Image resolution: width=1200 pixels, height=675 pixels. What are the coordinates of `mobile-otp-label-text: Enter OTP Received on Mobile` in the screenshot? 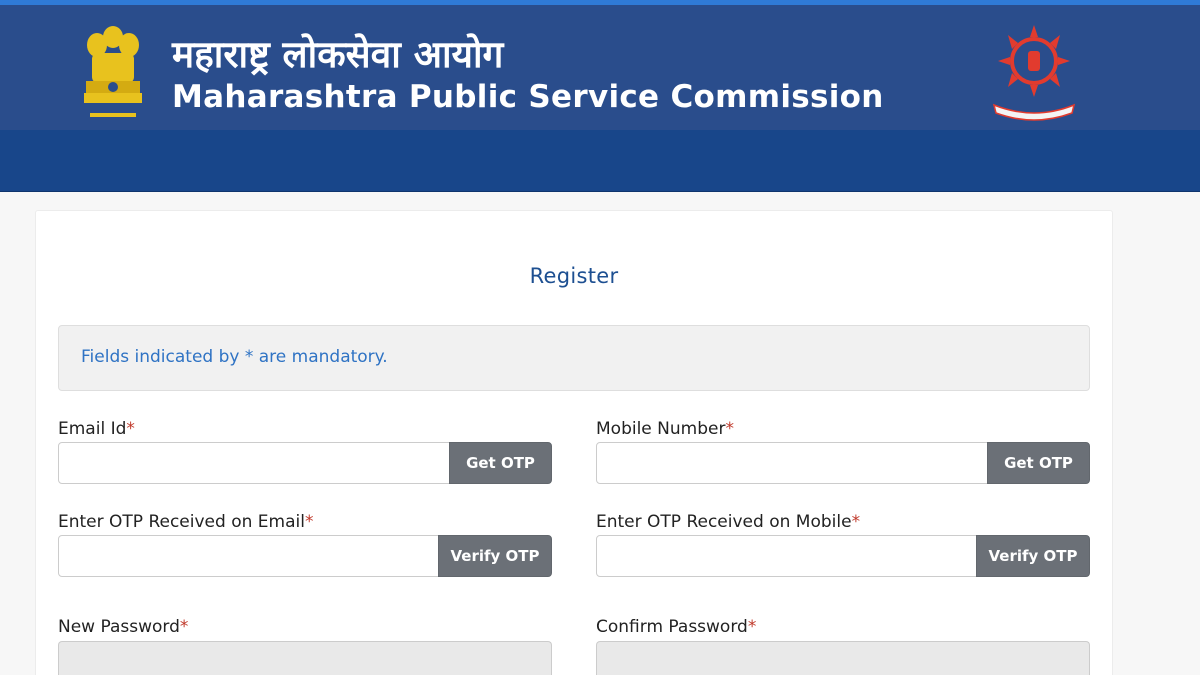 It's located at (724, 522).